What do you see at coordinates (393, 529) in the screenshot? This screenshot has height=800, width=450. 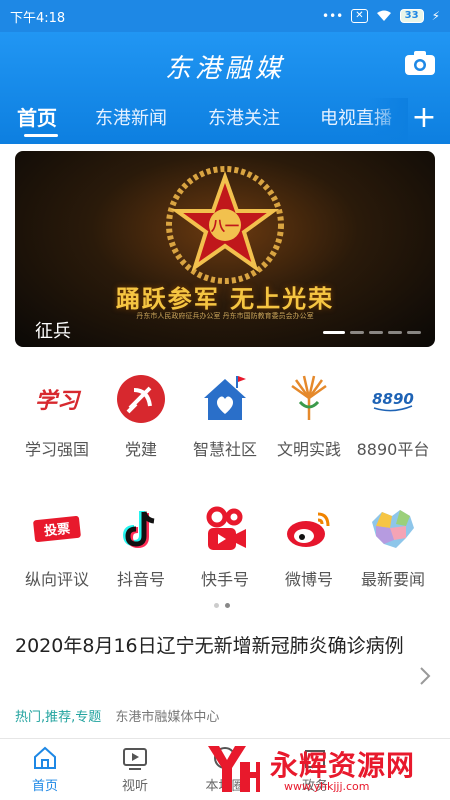 I see `map-icon` at bounding box center [393, 529].